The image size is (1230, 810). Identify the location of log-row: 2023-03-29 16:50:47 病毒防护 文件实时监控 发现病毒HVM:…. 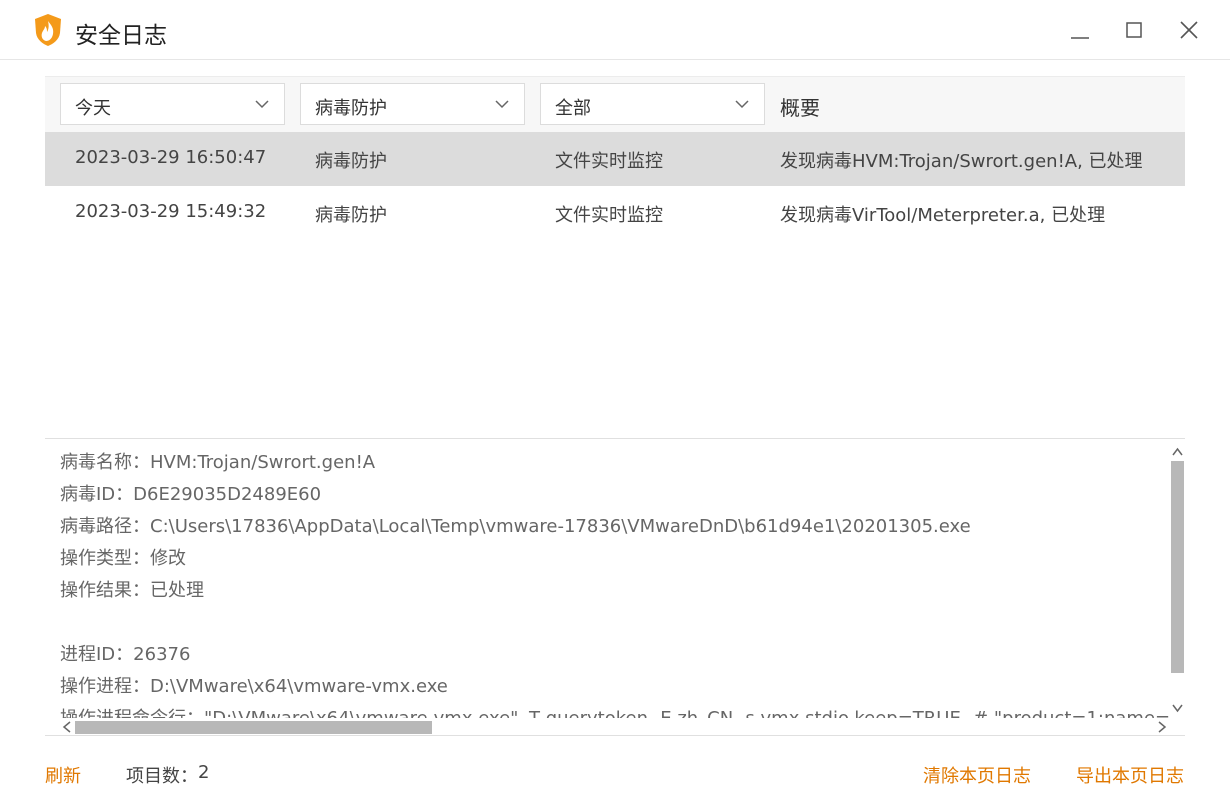
(615, 159).